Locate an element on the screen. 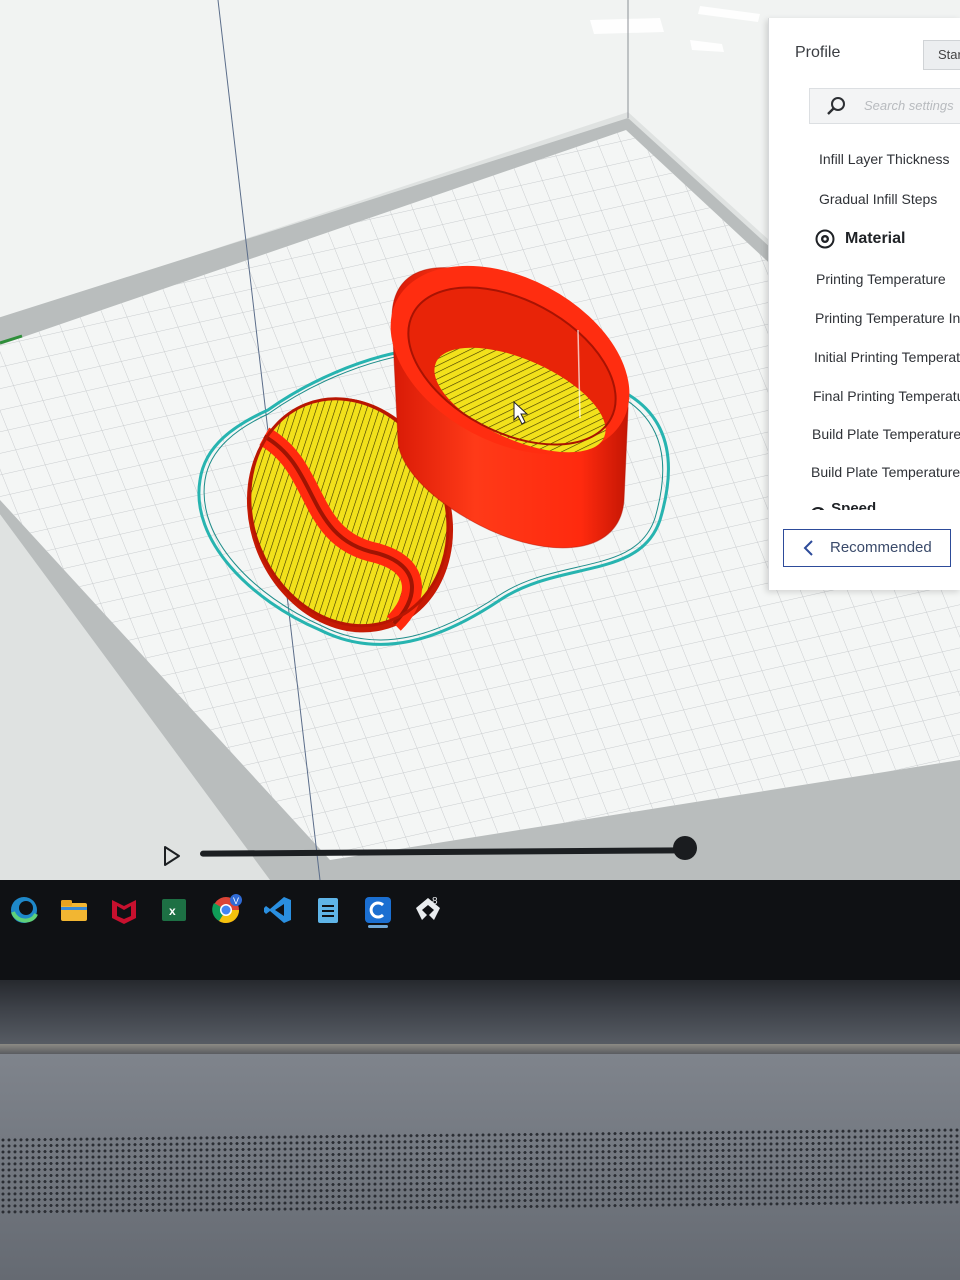 The image size is (960, 1280). mcafee-icon is located at coordinates (124, 910).